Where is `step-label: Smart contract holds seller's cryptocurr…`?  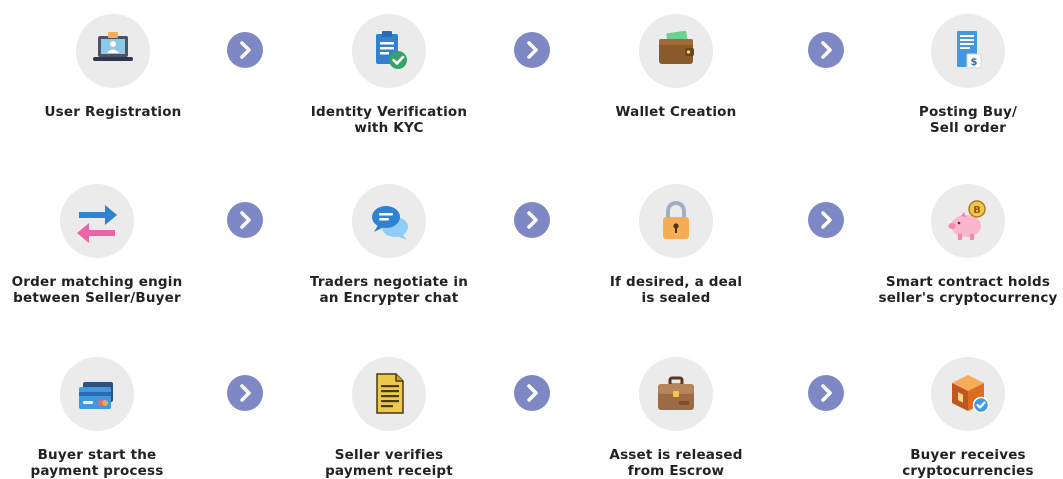 step-label: Smart contract holds seller's cryptocurr… is located at coordinates (968, 290).